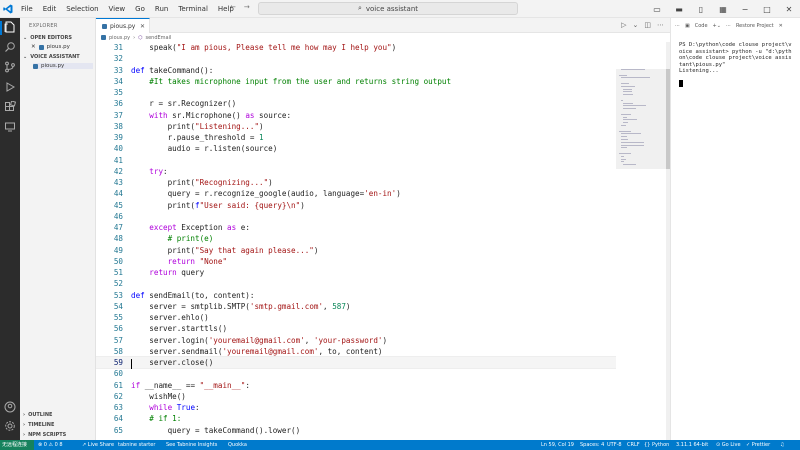  What do you see at coordinates (50, 9) in the screenshot?
I see `menu-edit: Edit` at bounding box center [50, 9].